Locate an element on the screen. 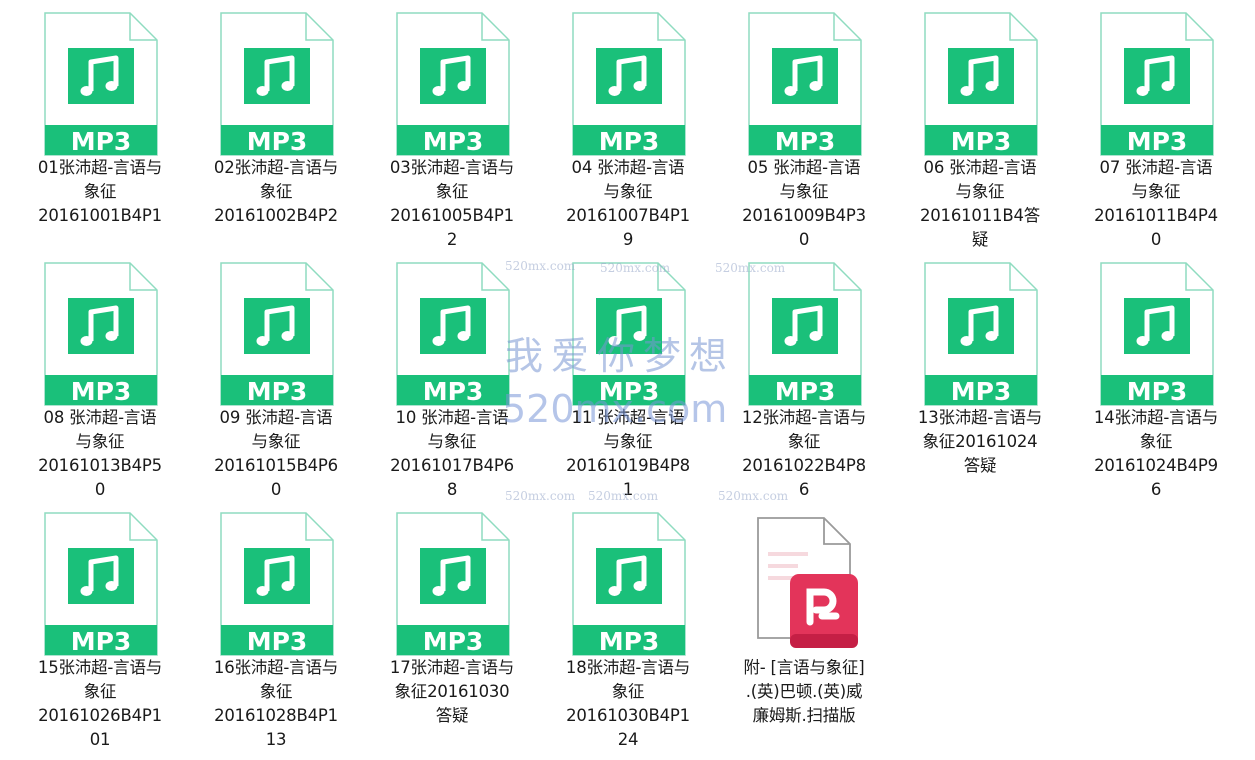  file-item-mp3: MP3 14张沛超-言语与 象征 20161024B4P9 6 is located at coordinates (1156, 385).